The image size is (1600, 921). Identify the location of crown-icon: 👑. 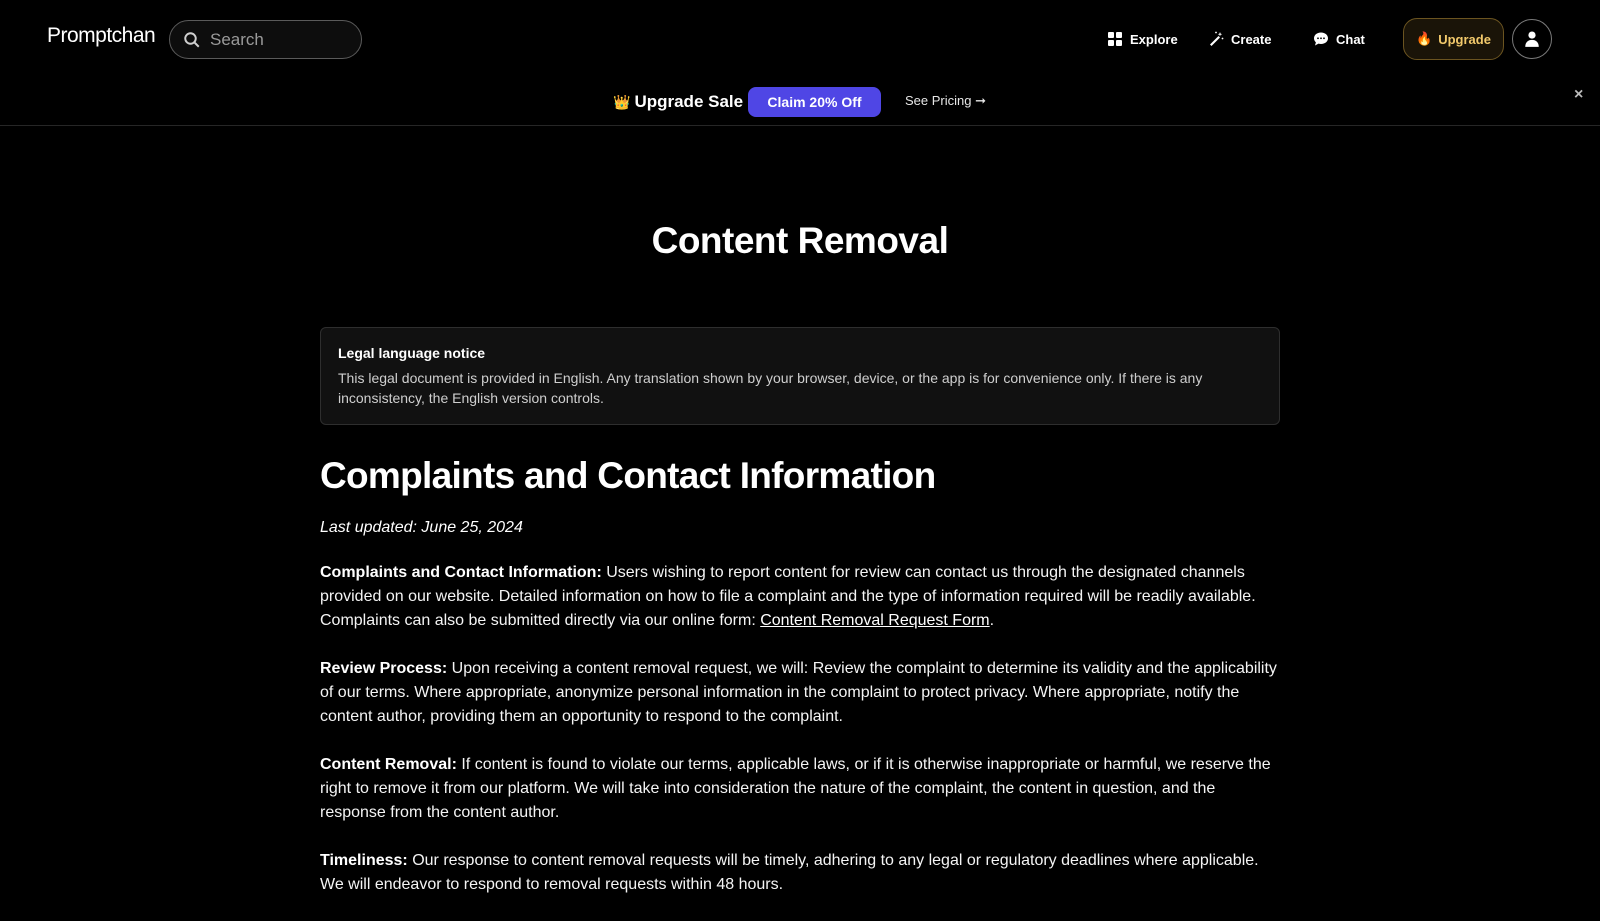
(622, 101).